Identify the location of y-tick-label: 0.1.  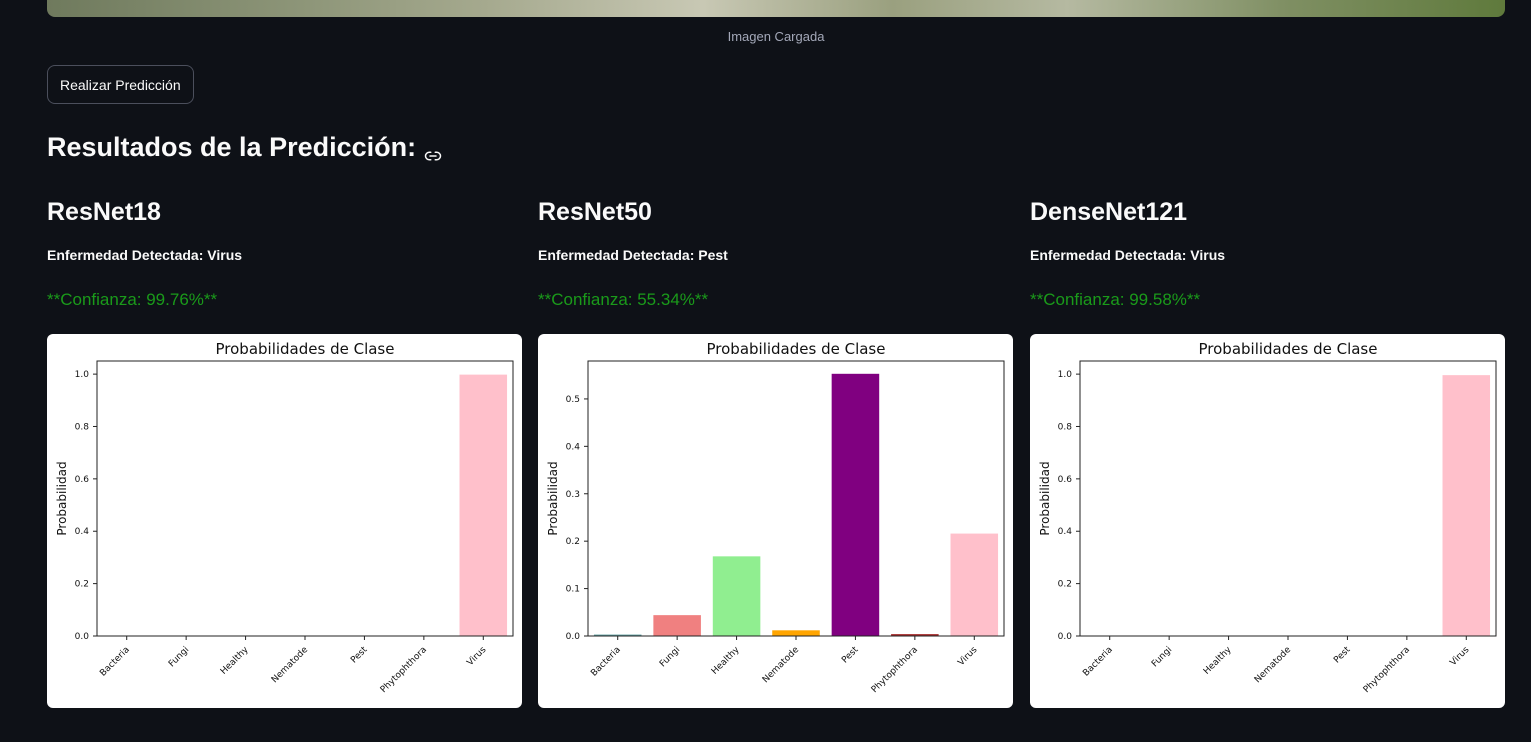
(573, 590).